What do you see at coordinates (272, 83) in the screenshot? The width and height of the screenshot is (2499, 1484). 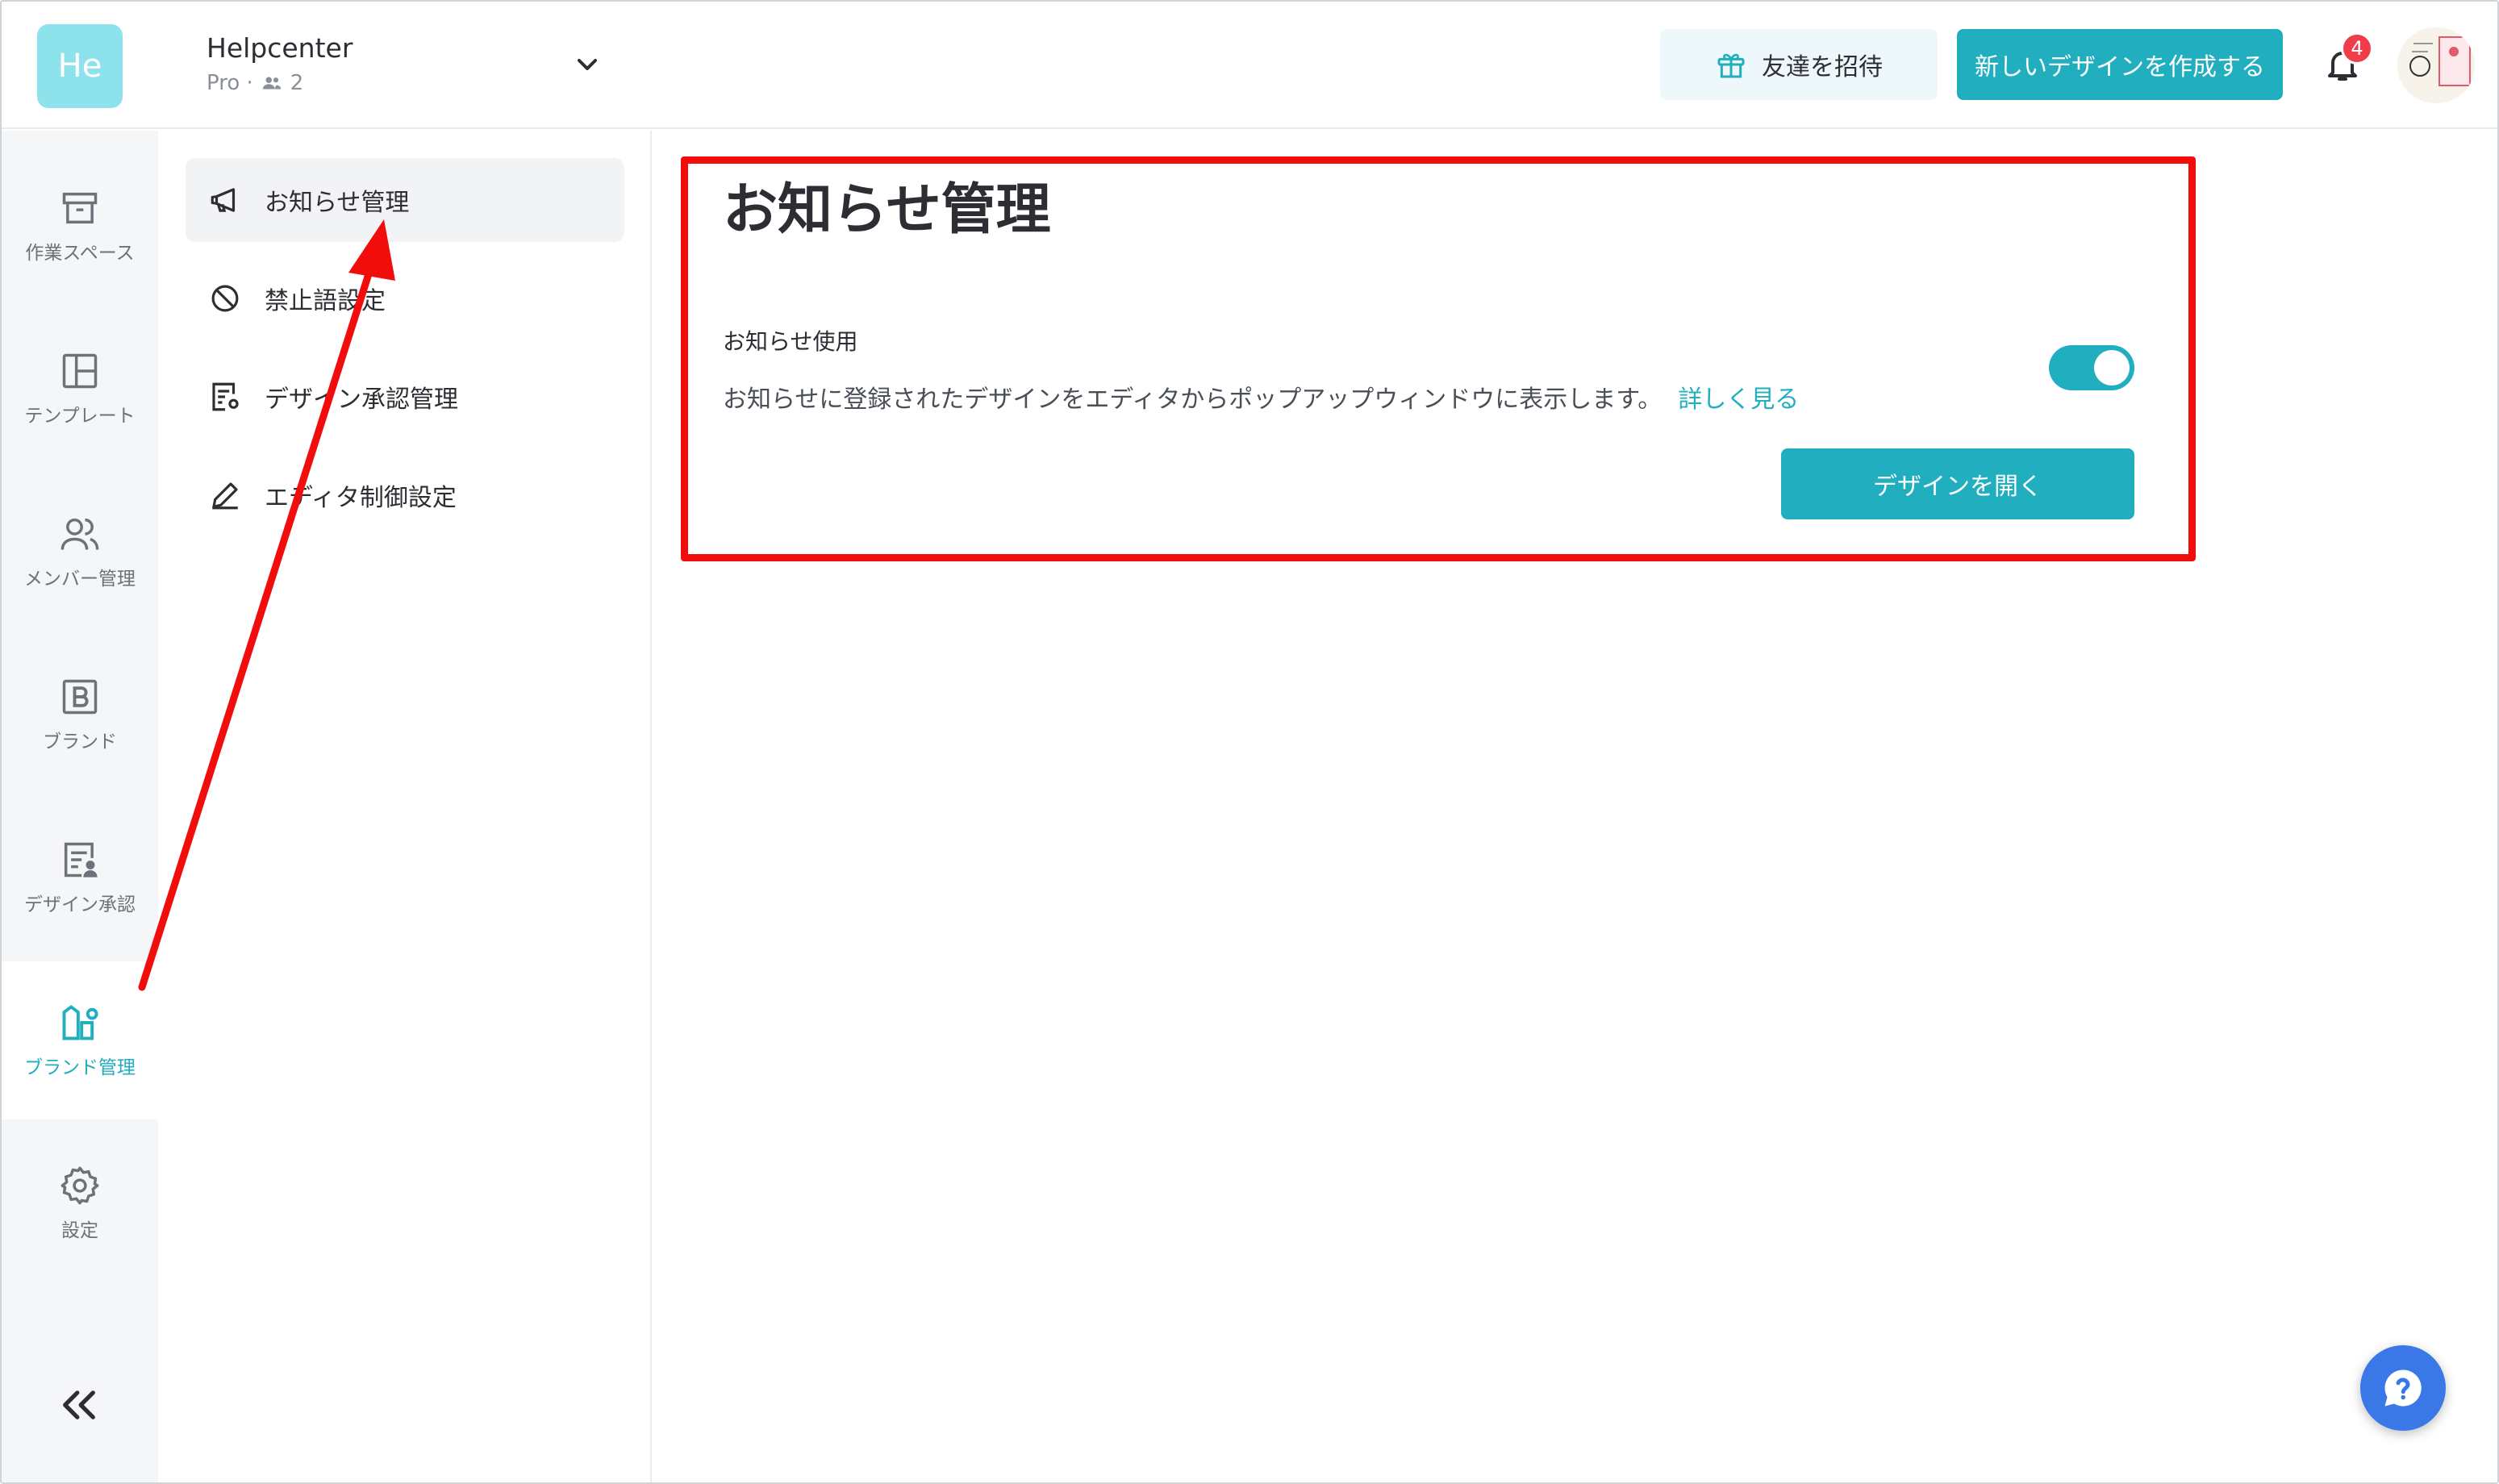 I see `members-icon` at bounding box center [272, 83].